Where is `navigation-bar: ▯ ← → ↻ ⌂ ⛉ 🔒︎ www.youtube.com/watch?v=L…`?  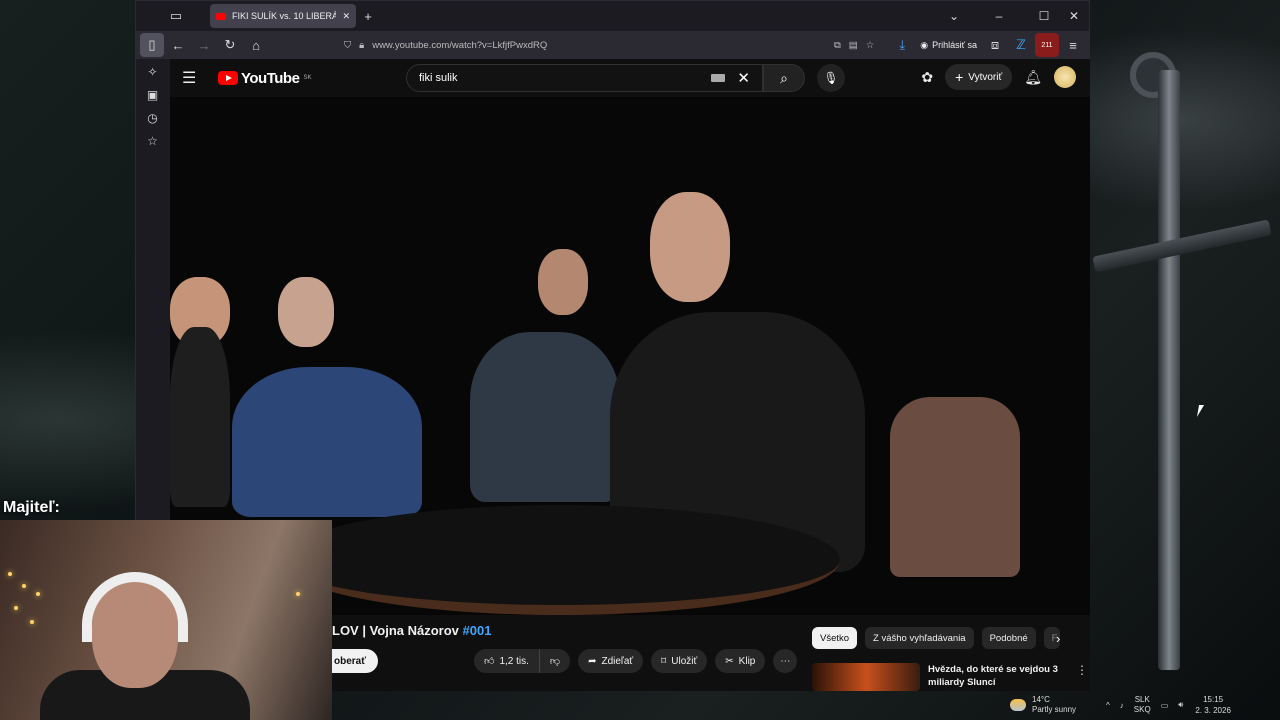
navigation-bar: ▯ ← → ↻ ⌂ ⛉ 🔒︎ www.youtube.com/watch?v=L… is located at coordinates (612, 45).